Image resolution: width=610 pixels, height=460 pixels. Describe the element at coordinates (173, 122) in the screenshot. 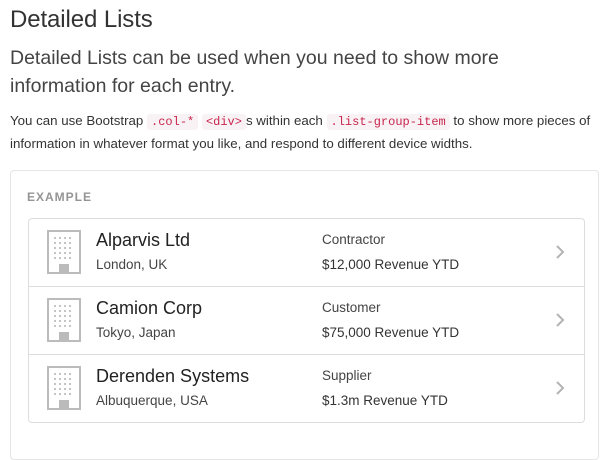

I see `code-col: .col-*` at that location.